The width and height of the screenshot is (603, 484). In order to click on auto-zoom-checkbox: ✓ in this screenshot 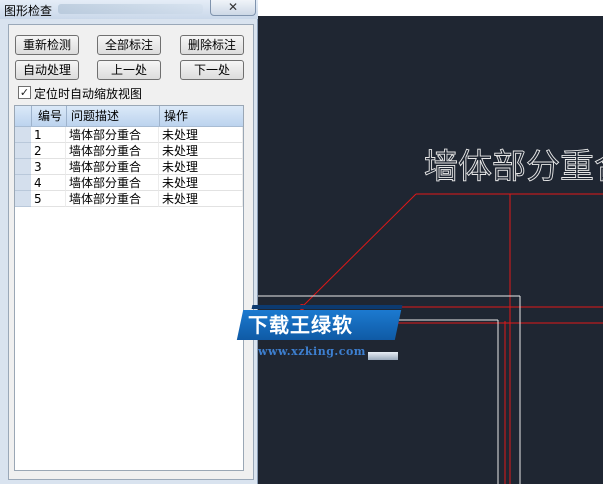, I will do `click(24, 92)`.